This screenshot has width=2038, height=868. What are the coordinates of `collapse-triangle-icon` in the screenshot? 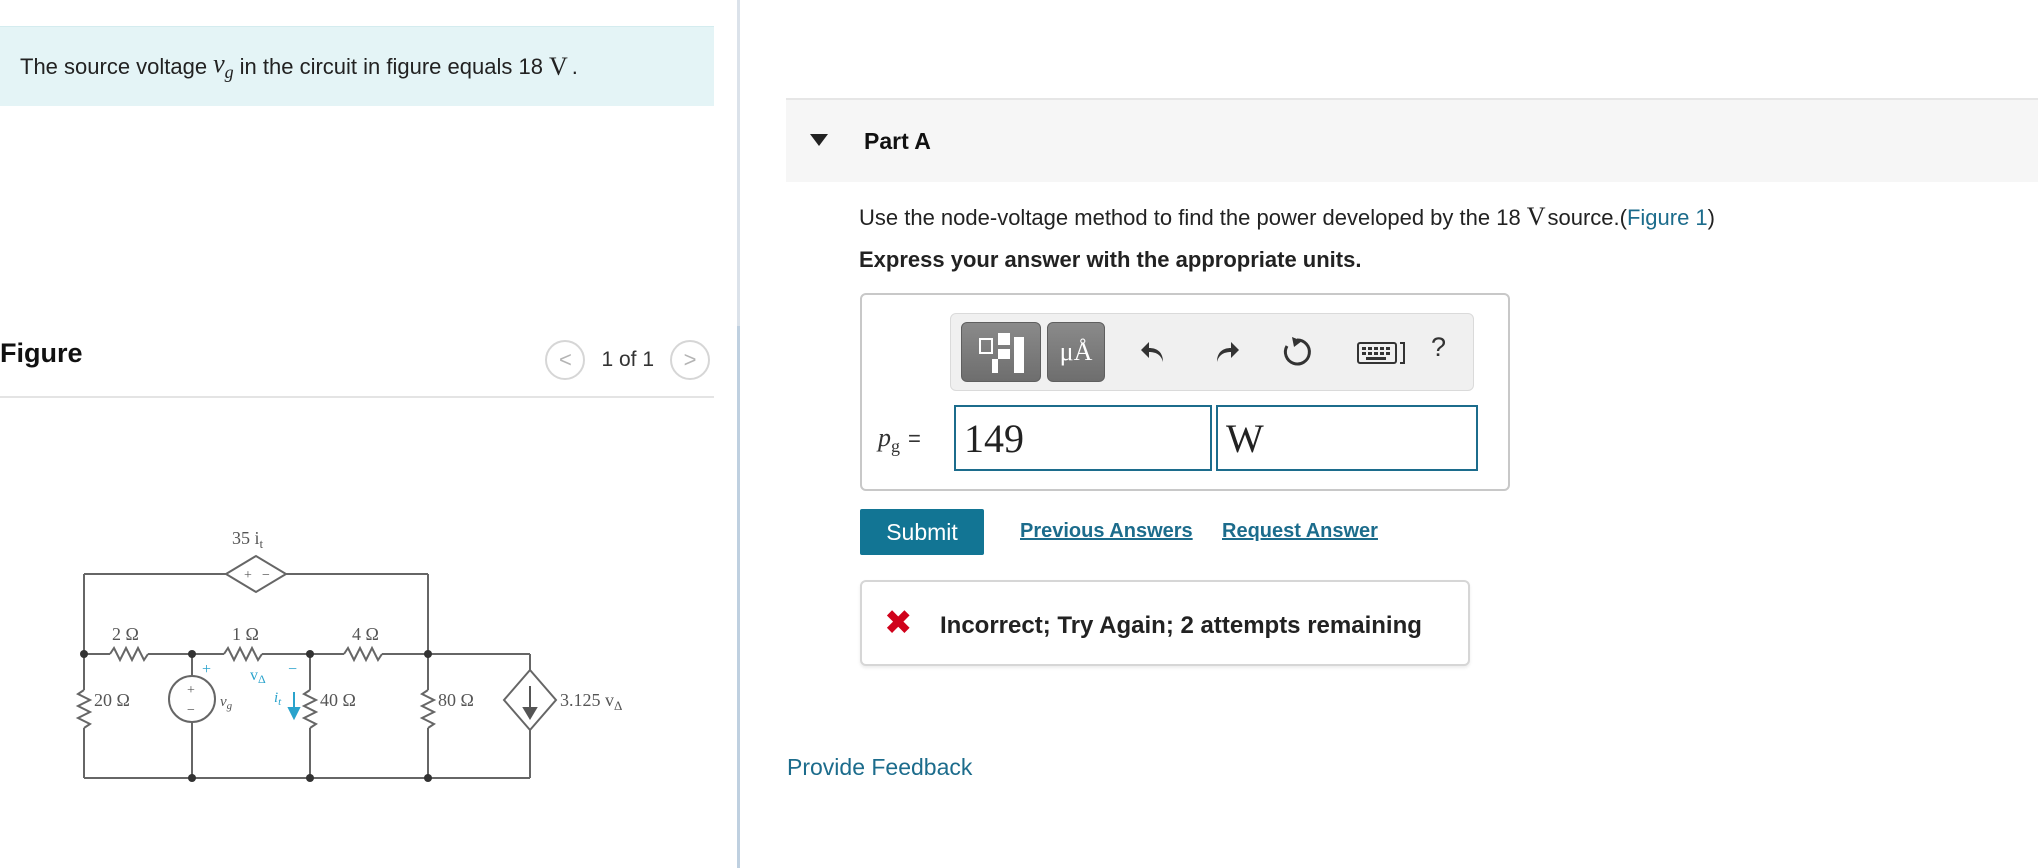 It's located at (819, 140).